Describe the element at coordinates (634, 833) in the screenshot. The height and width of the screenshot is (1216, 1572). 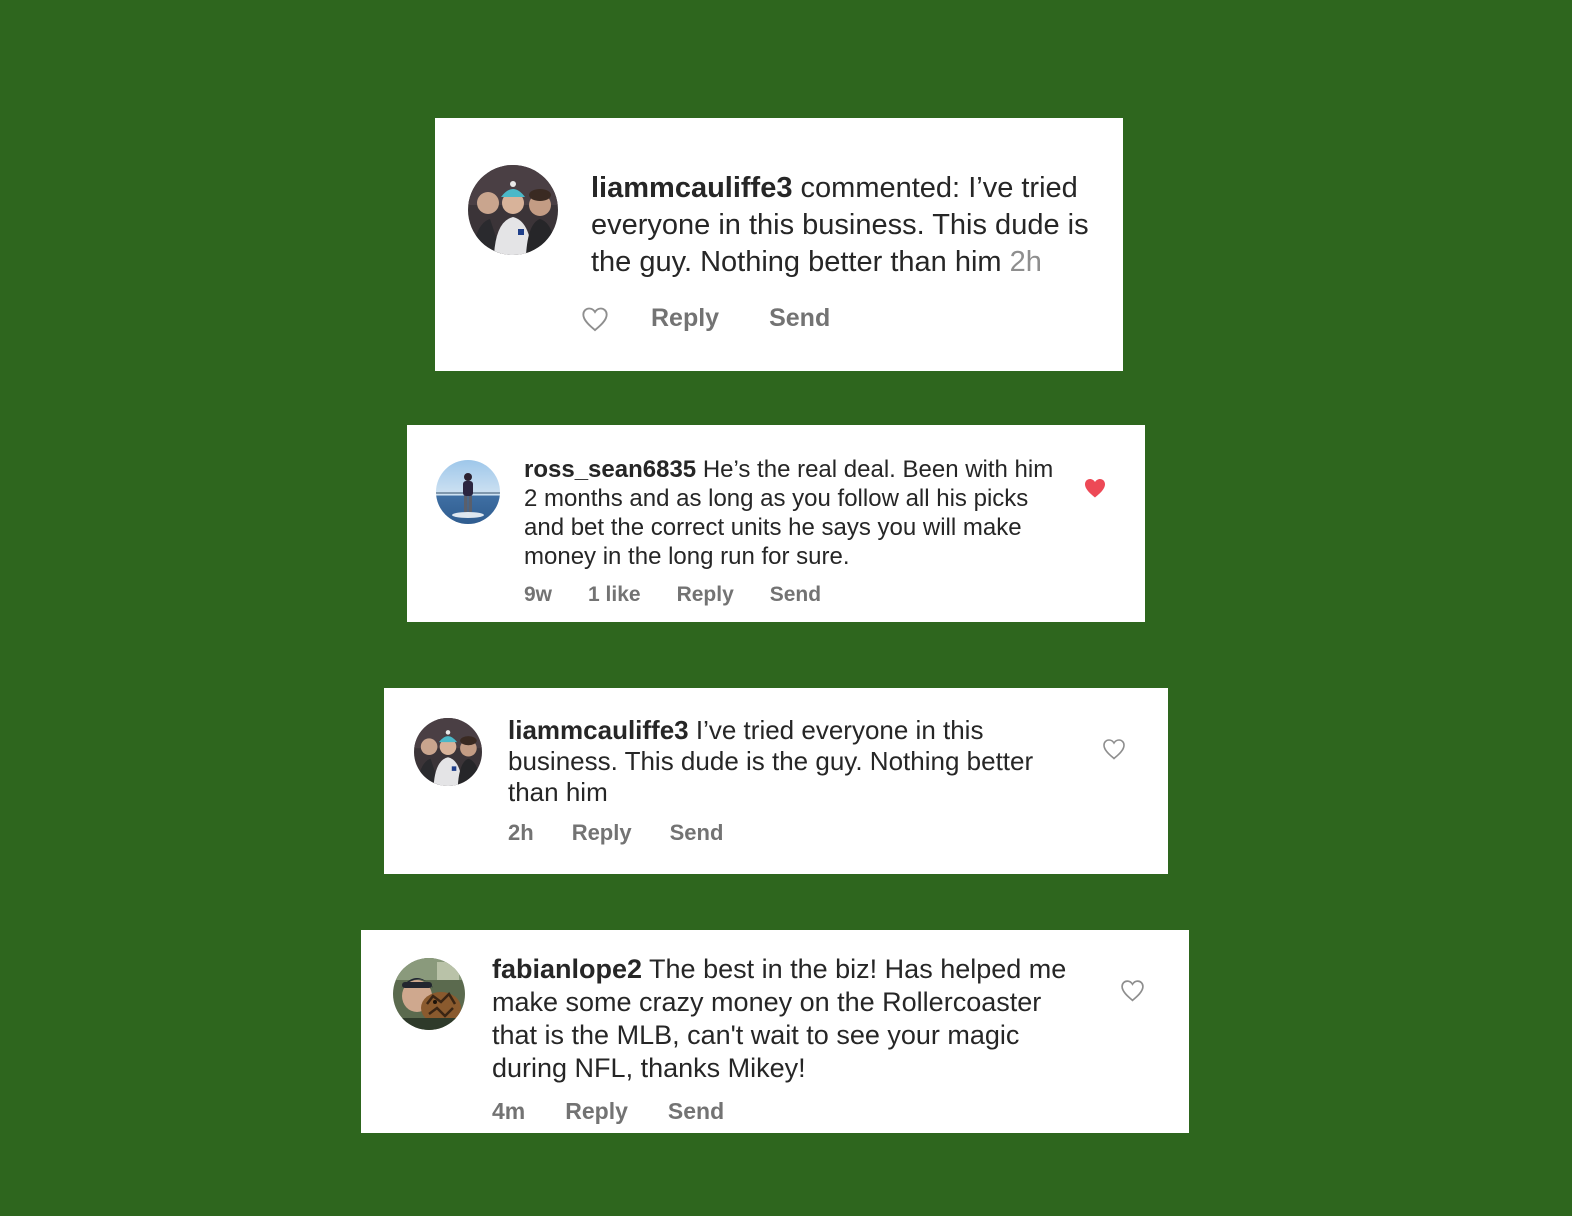
I see `comment-actions: 2h Reply Send` at that location.